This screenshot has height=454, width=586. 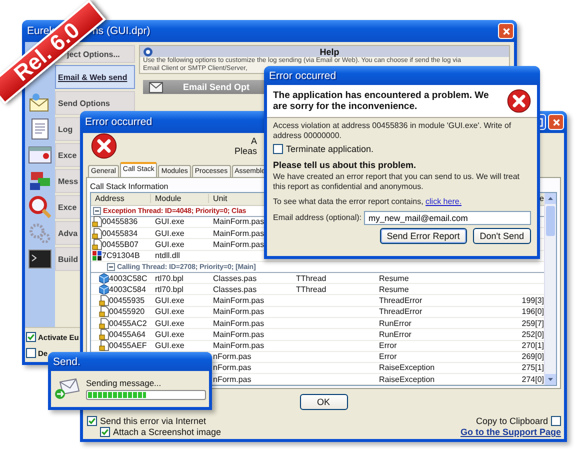 I want to click on table-cell: 4003C584, so click(x=127, y=289).